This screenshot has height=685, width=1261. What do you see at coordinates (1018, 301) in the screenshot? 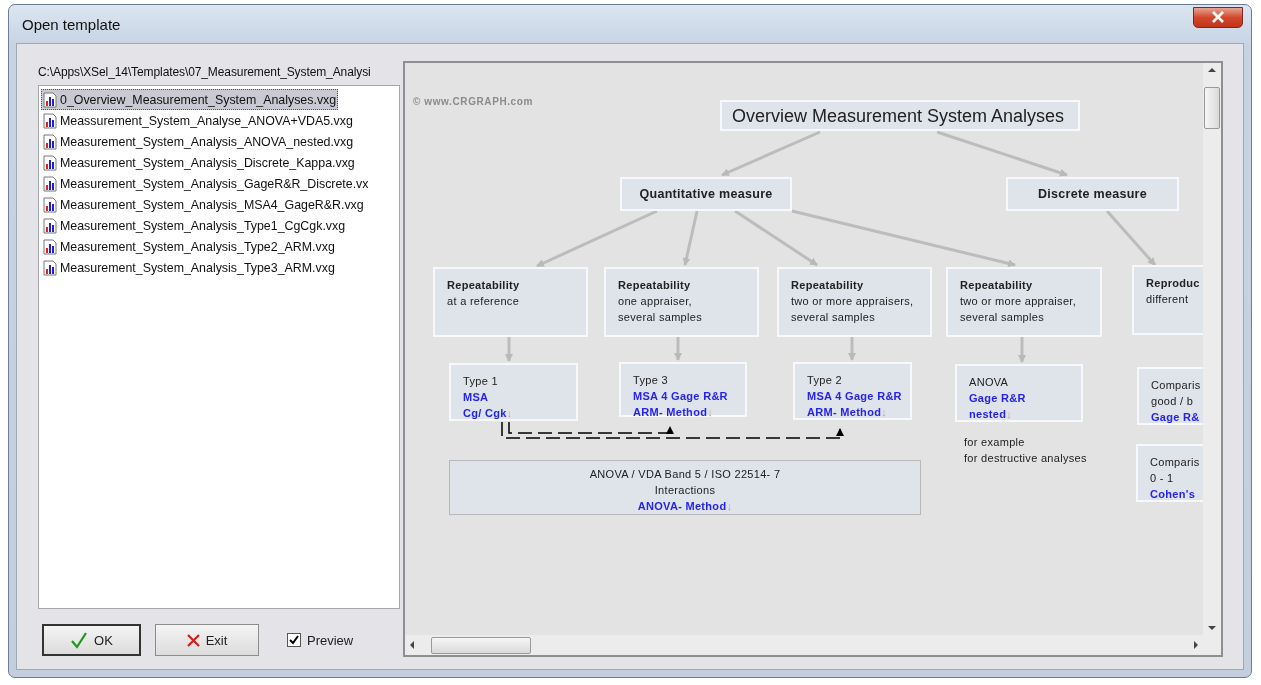
I see `node-text: two or more appraiser,` at bounding box center [1018, 301].